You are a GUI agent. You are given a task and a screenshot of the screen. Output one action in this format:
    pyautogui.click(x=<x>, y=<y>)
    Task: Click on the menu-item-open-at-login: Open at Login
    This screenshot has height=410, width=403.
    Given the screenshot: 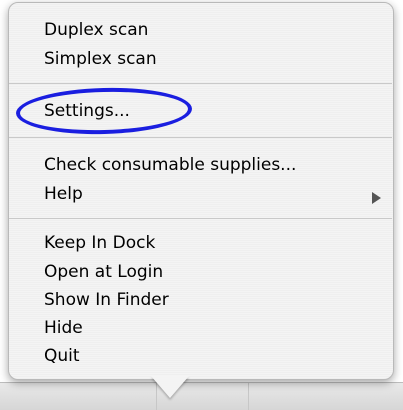 What is the action you would take?
    pyautogui.click(x=103, y=272)
    